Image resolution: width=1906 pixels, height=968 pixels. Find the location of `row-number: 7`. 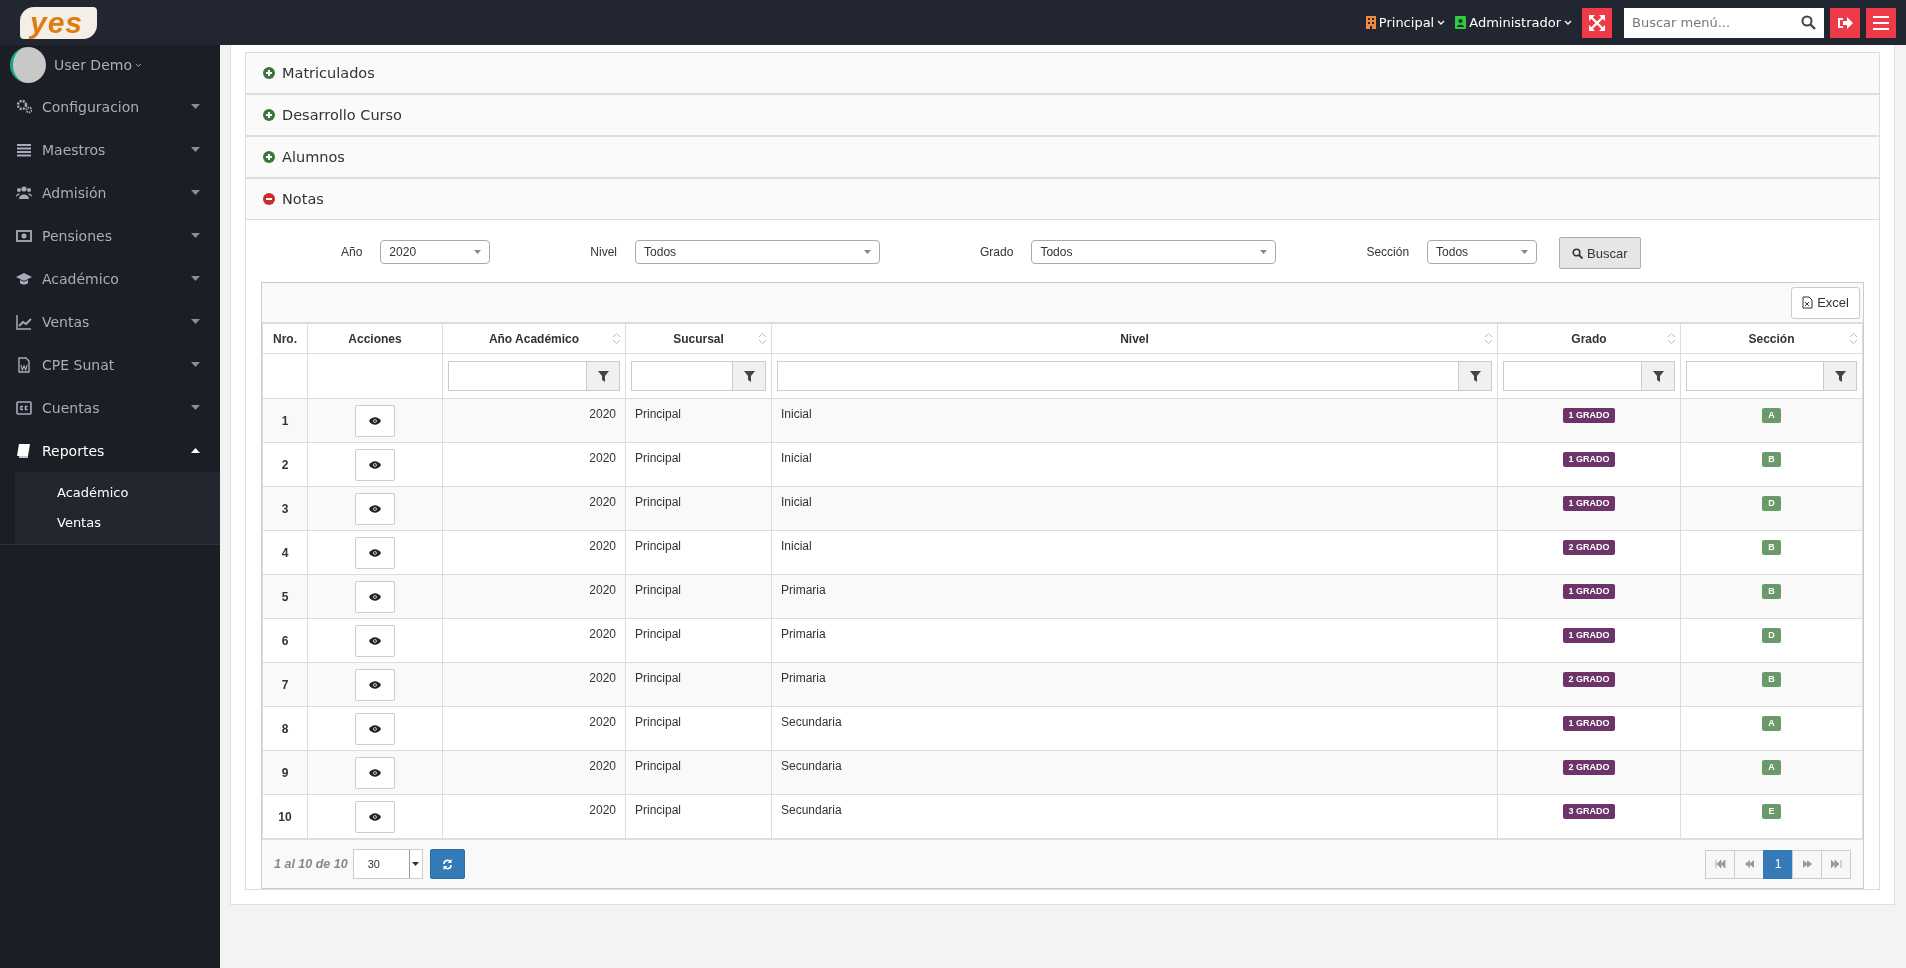

row-number: 7 is located at coordinates (285, 684).